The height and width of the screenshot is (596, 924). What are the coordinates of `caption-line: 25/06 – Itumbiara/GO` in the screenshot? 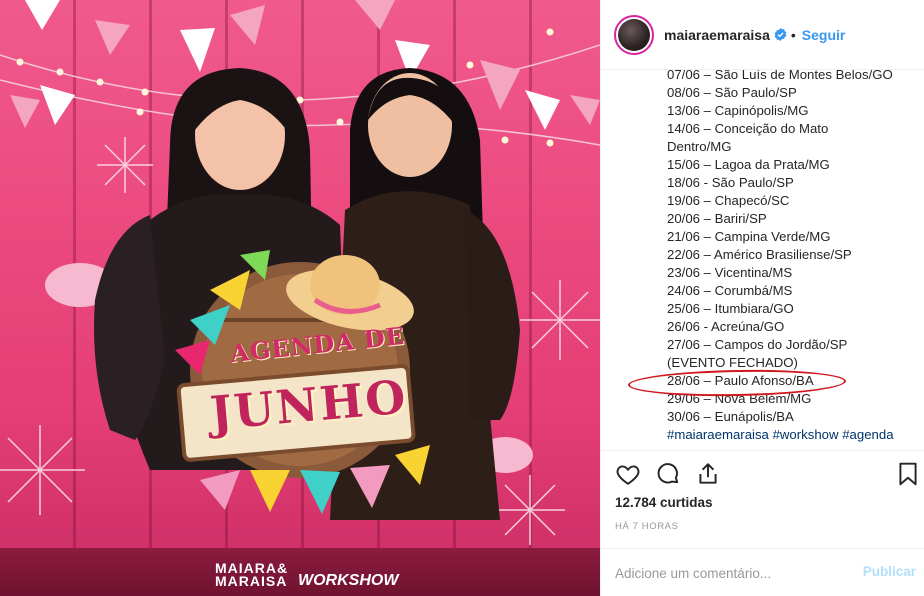 It's located at (730, 308).